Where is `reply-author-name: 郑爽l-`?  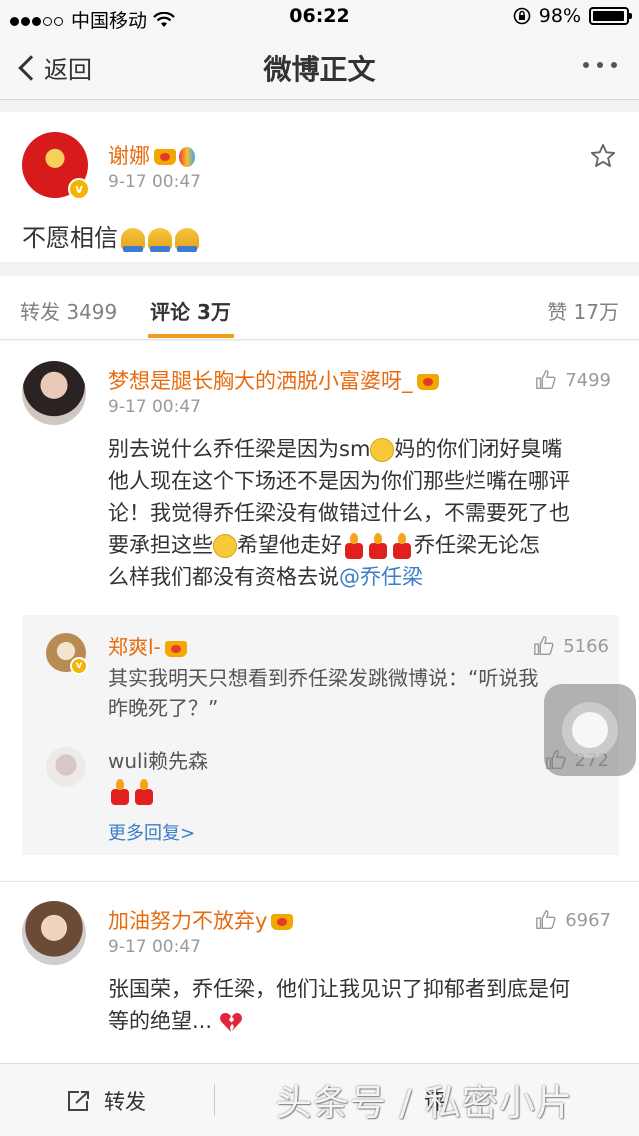
reply-author-name: 郑爽l- is located at coordinates (134, 647).